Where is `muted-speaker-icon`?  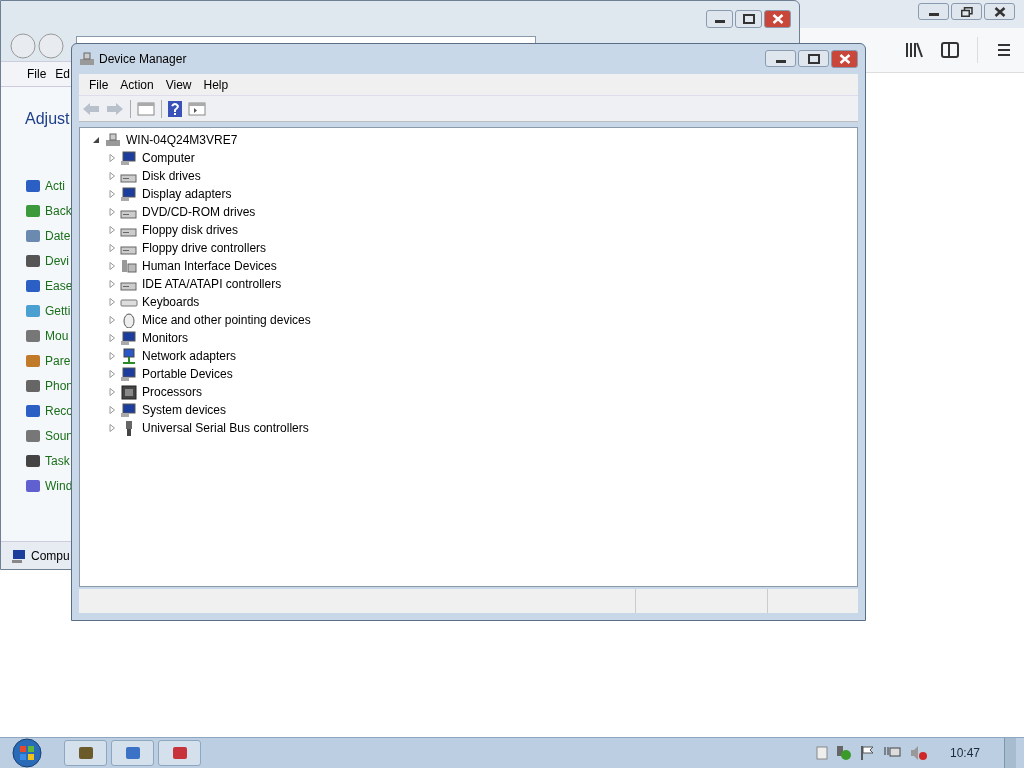 muted-speaker-icon is located at coordinates (918, 753).